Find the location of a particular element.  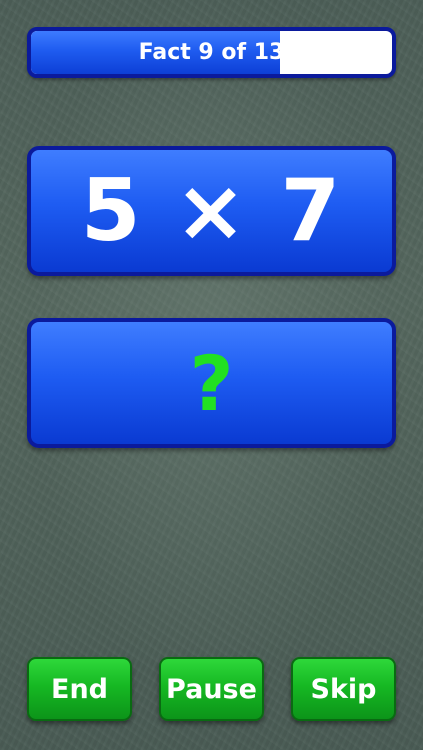

question-text: 5 × 7 is located at coordinates (211, 211).